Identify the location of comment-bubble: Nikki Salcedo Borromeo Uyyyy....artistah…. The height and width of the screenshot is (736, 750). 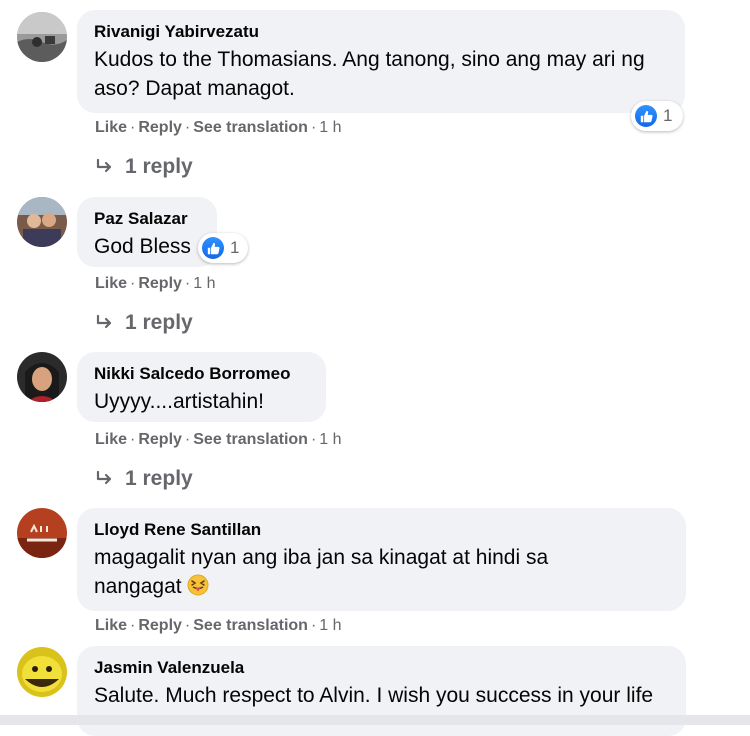
(201, 387).